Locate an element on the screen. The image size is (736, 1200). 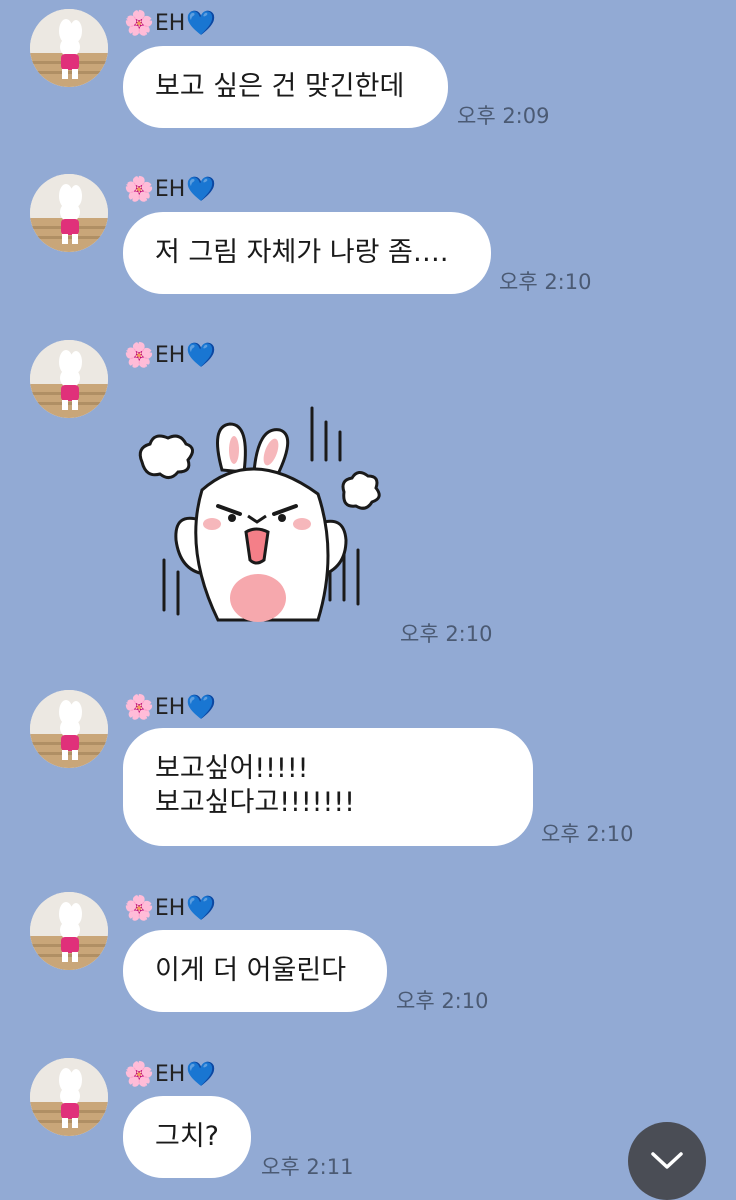
chevron-down-icon is located at coordinates (667, 1160).